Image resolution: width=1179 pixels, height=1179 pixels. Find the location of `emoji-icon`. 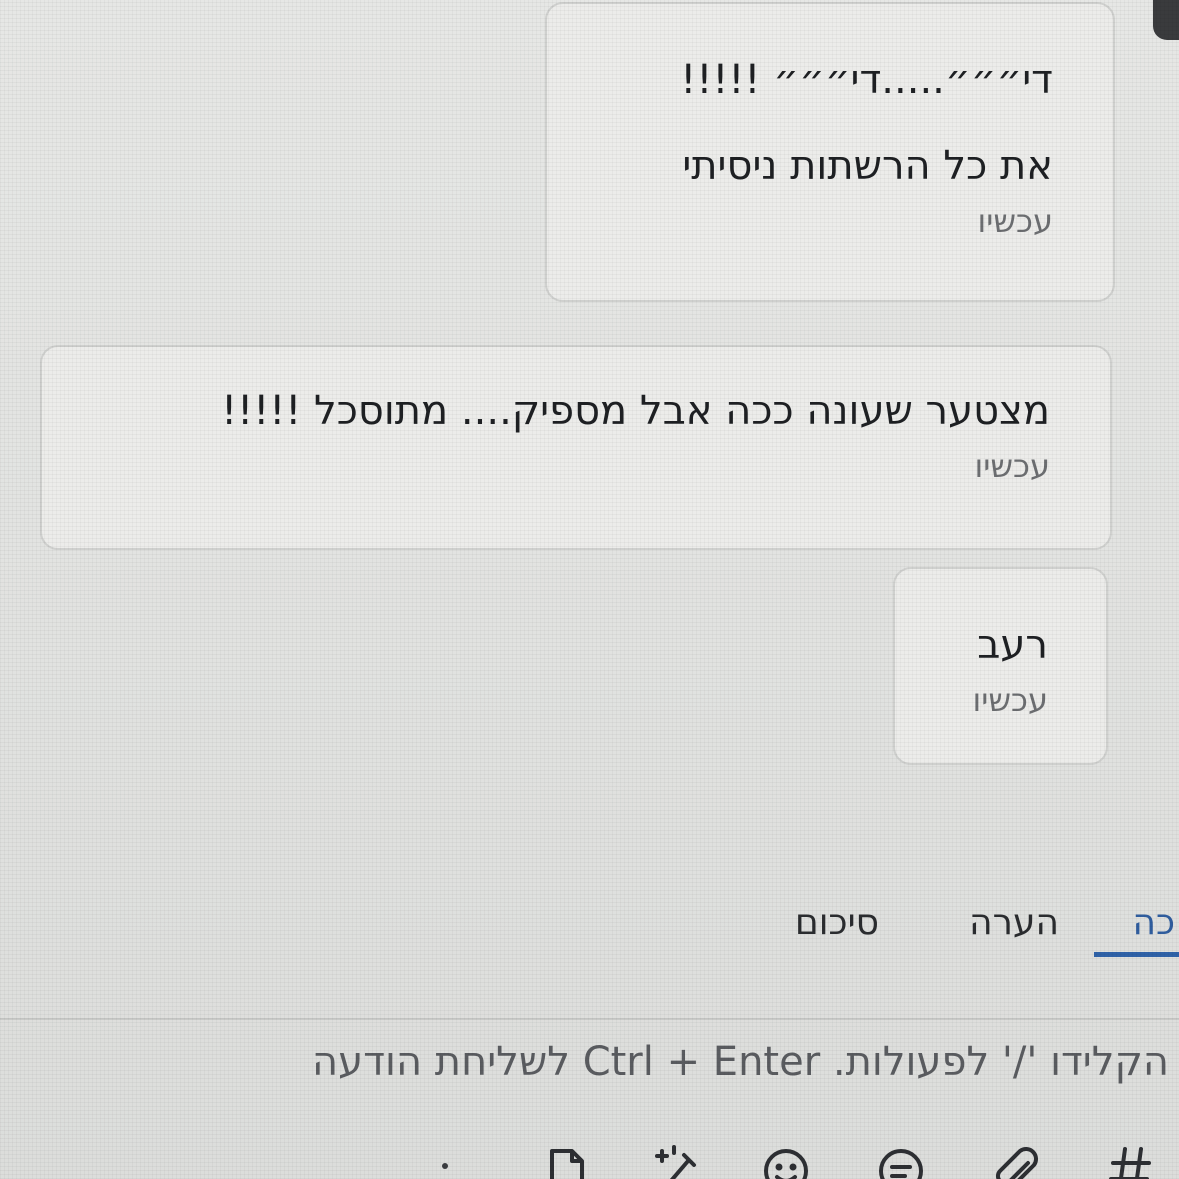

emoji-icon is located at coordinates (786, 1160).